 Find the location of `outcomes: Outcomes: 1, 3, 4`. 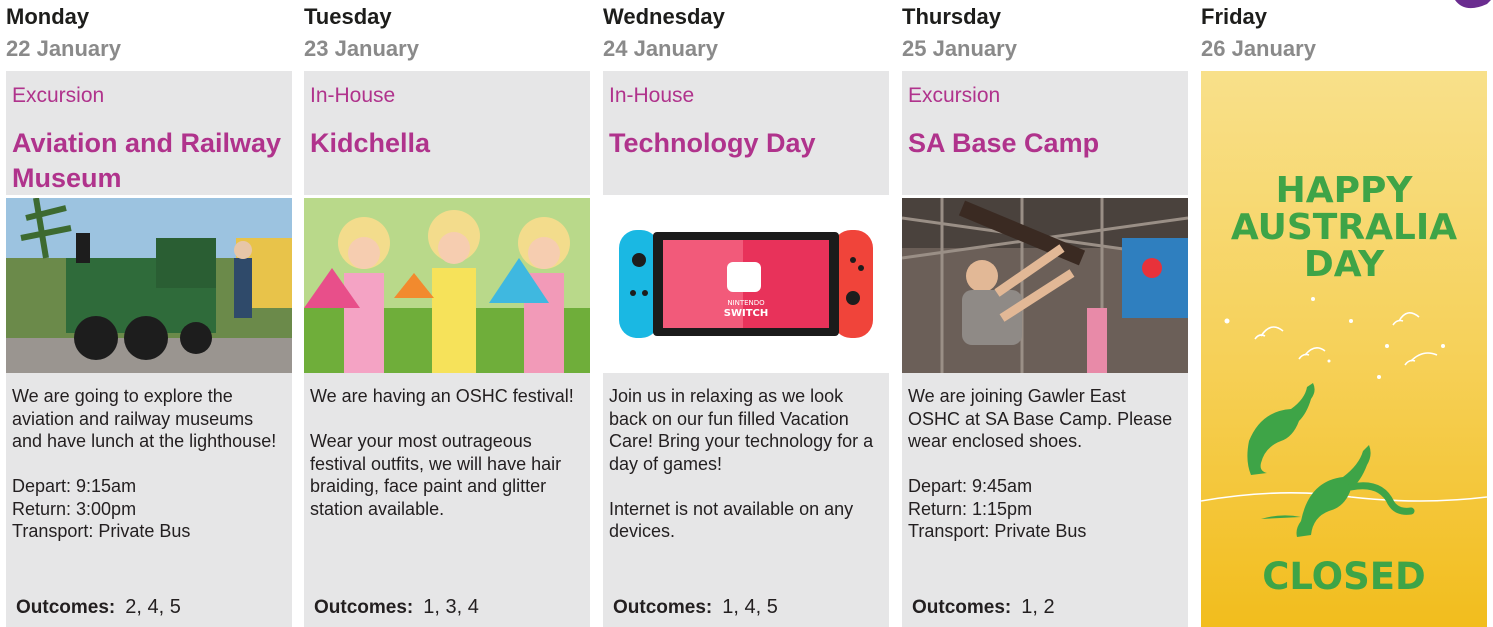

outcomes: Outcomes: 1, 3, 4 is located at coordinates (396, 607).